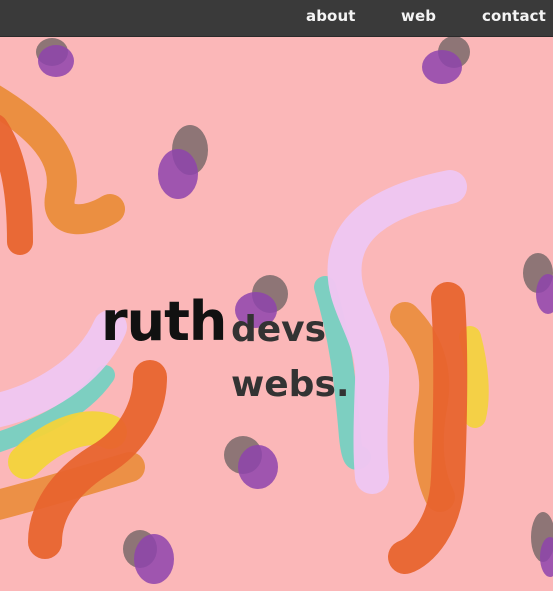  Describe the element at coordinates (474, 377) in the screenshot. I see `stroke-yellow-right` at that location.